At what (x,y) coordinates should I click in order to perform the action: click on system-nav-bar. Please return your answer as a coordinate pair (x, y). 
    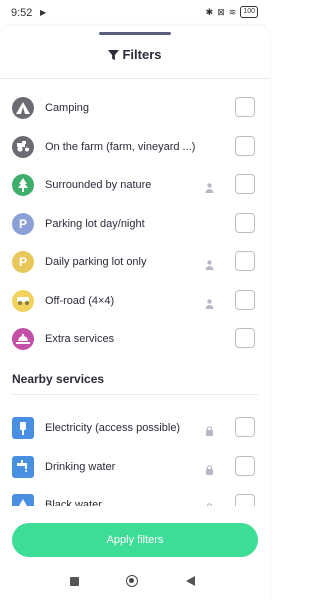
    Looking at the image, I should click on (135, 583).